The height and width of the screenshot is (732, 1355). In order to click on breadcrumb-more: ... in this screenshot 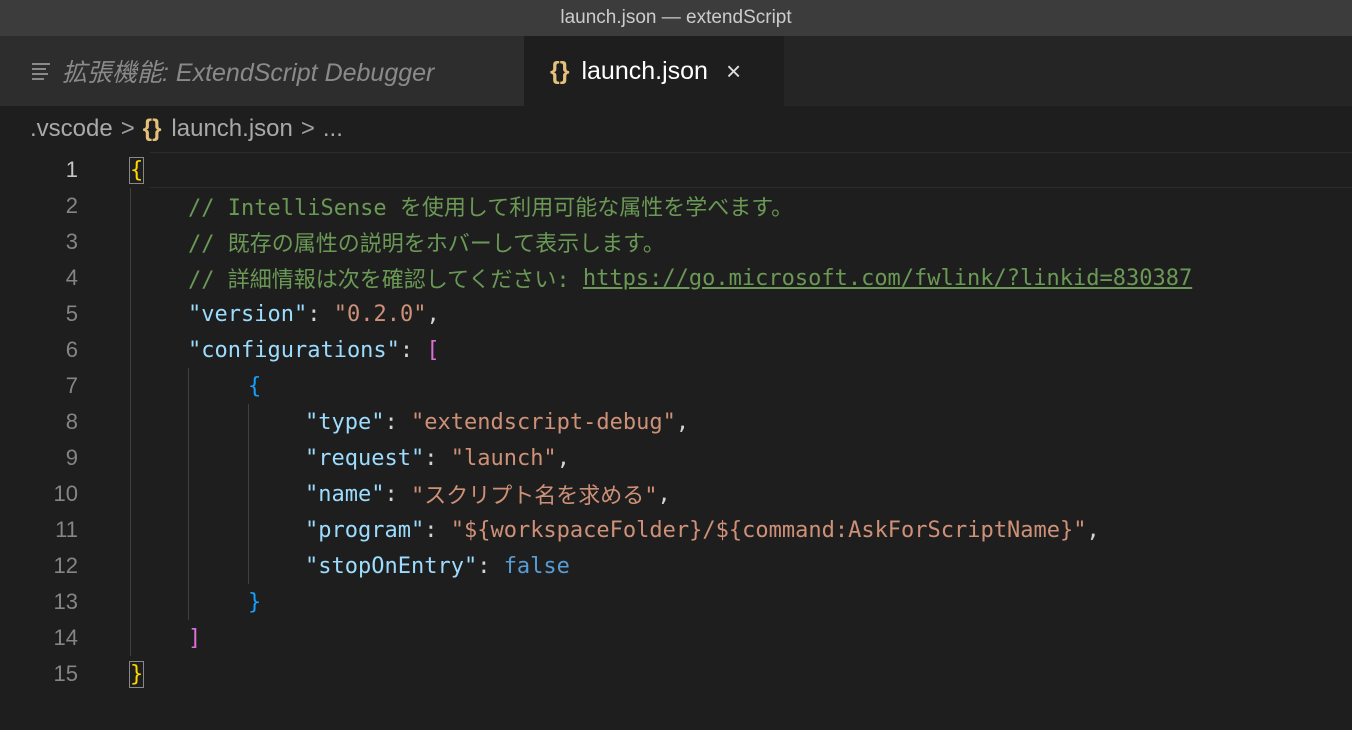, I will do `click(333, 129)`.